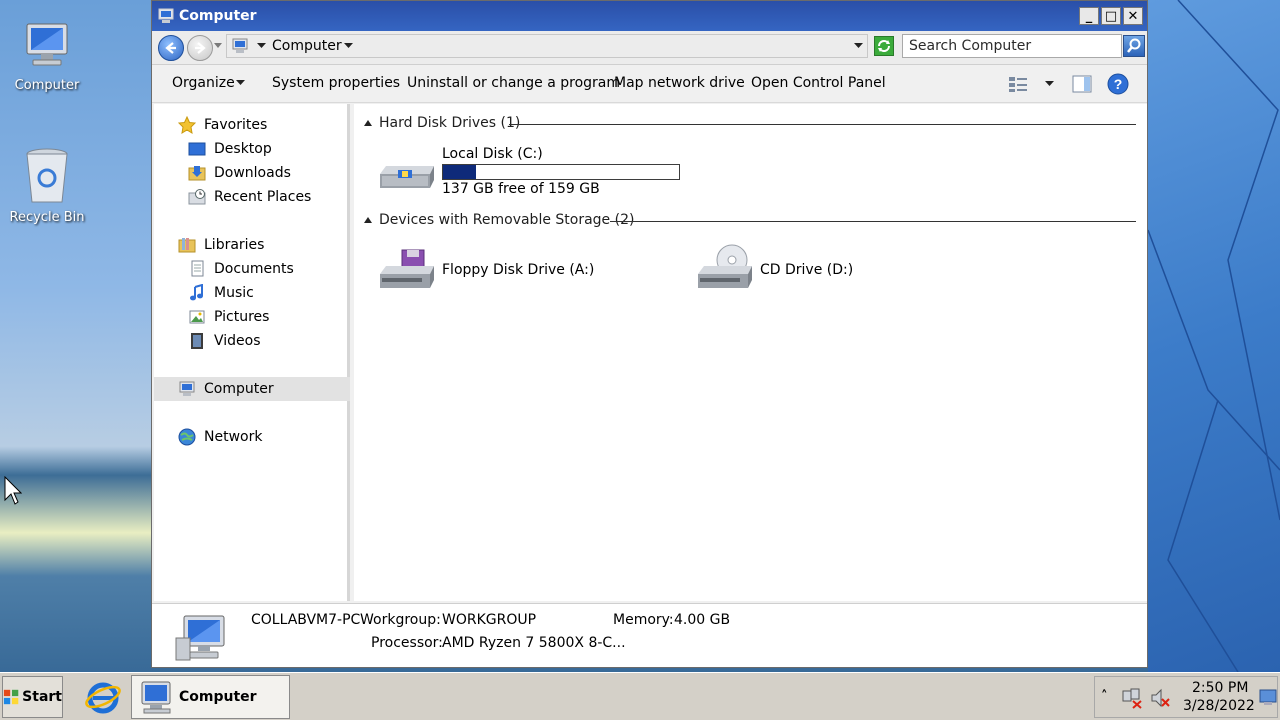  I want to click on floppy-drive-icon, so click(407, 268).